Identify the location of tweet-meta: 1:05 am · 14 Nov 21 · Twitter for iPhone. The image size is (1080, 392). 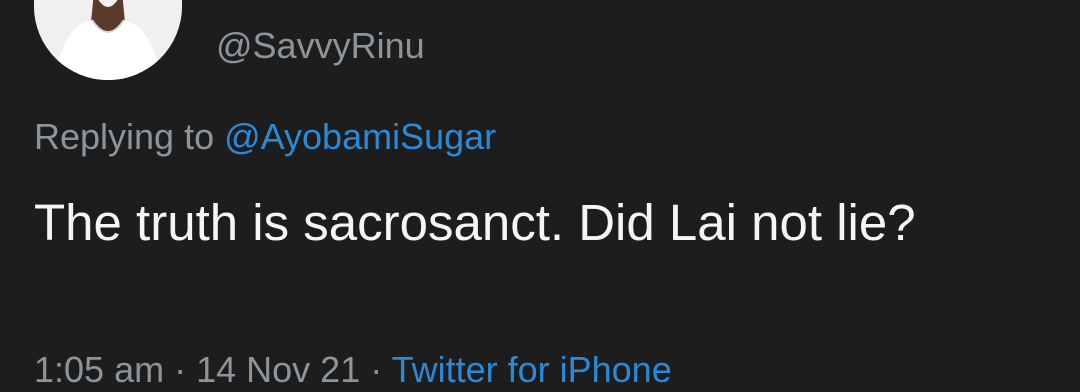
(353, 370).